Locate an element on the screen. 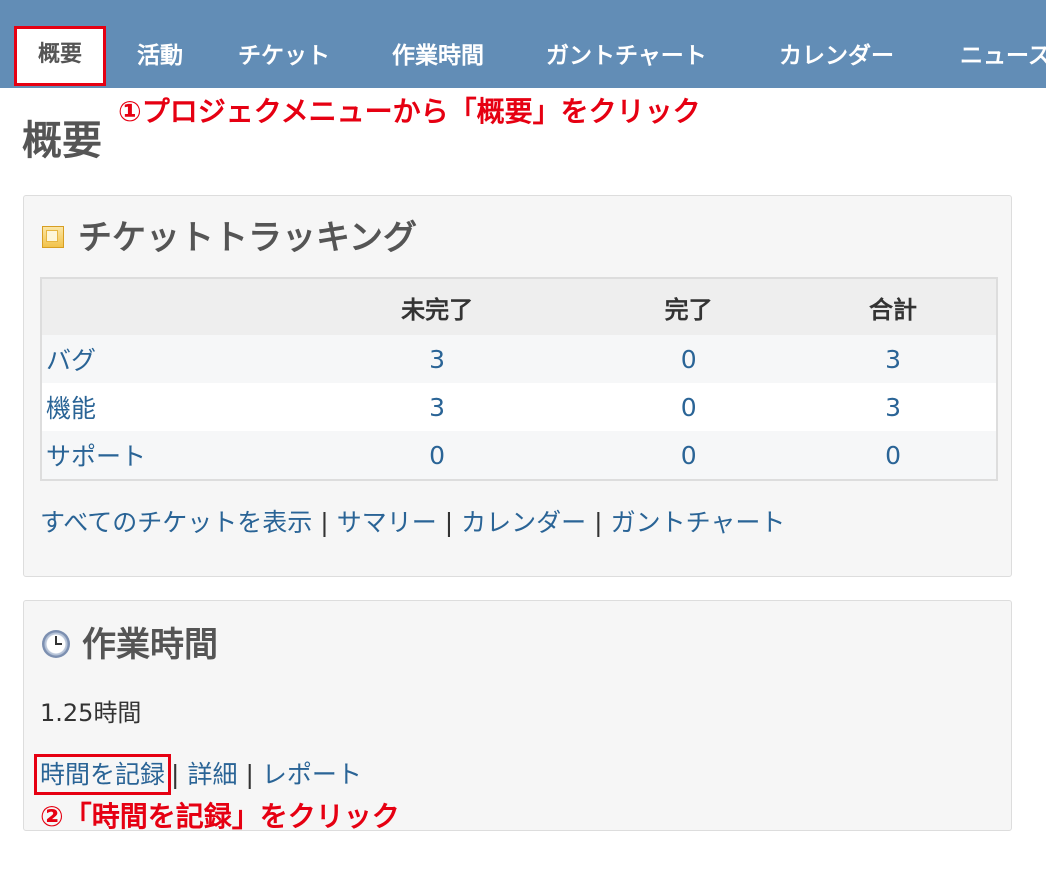 This screenshot has height=876, width=1046. spent-time-heading: 作業時間 is located at coordinates (130, 641).